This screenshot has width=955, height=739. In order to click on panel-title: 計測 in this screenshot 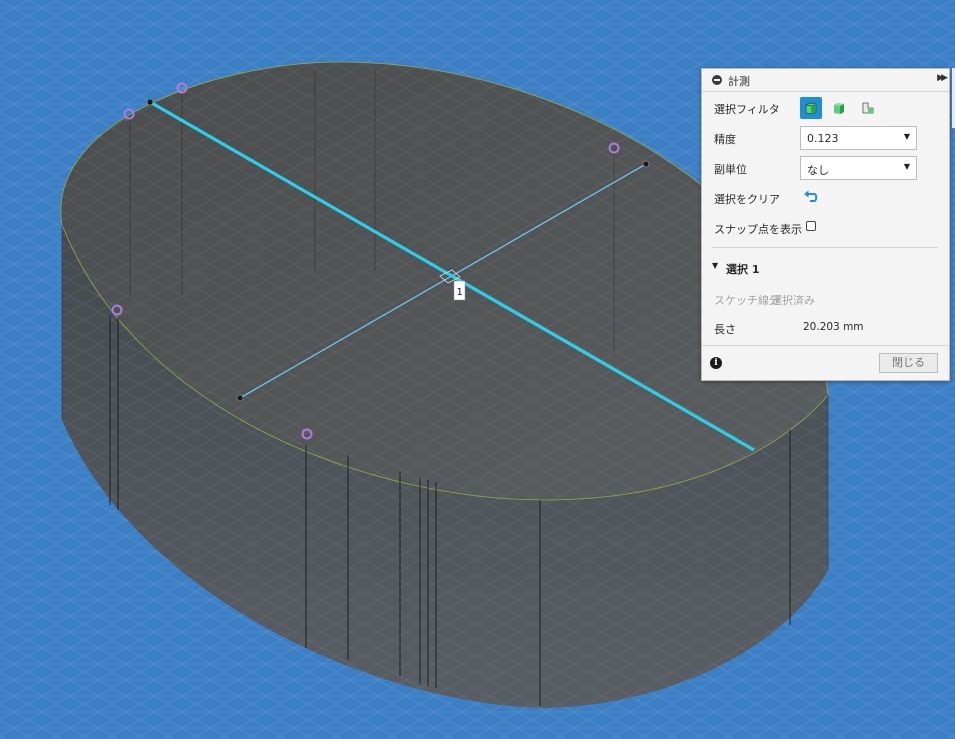, I will do `click(739, 81)`.